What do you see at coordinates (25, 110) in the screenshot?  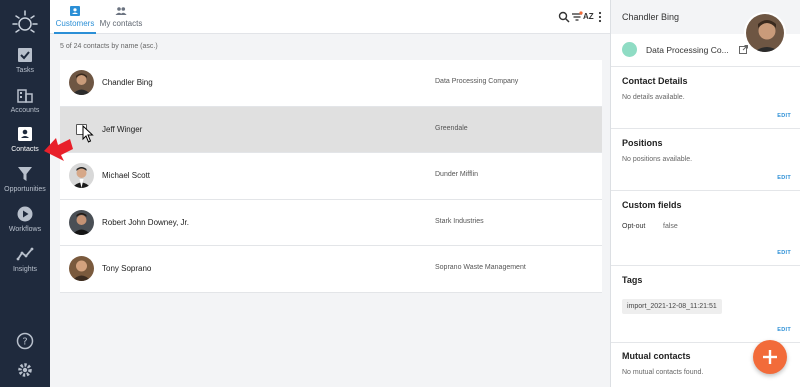 I see `sidebar-item-label: Accounts` at bounding box center [25, 110].